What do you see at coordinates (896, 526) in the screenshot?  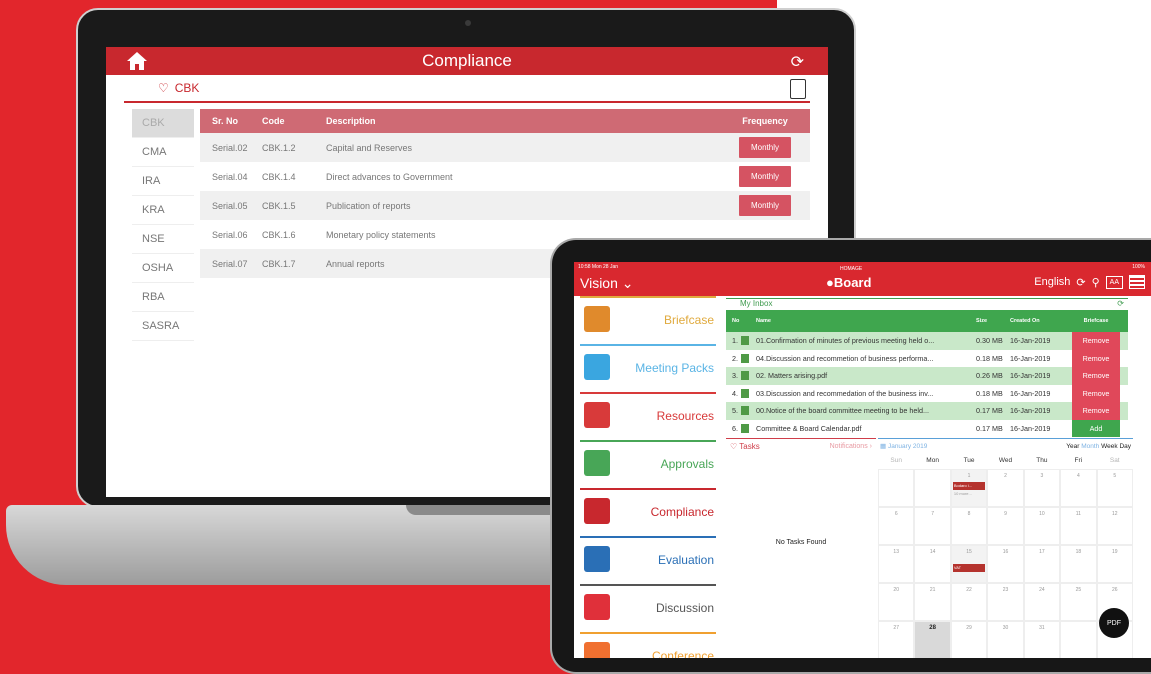 I see `calendar-day: 6` at bounding box center [896, 526].